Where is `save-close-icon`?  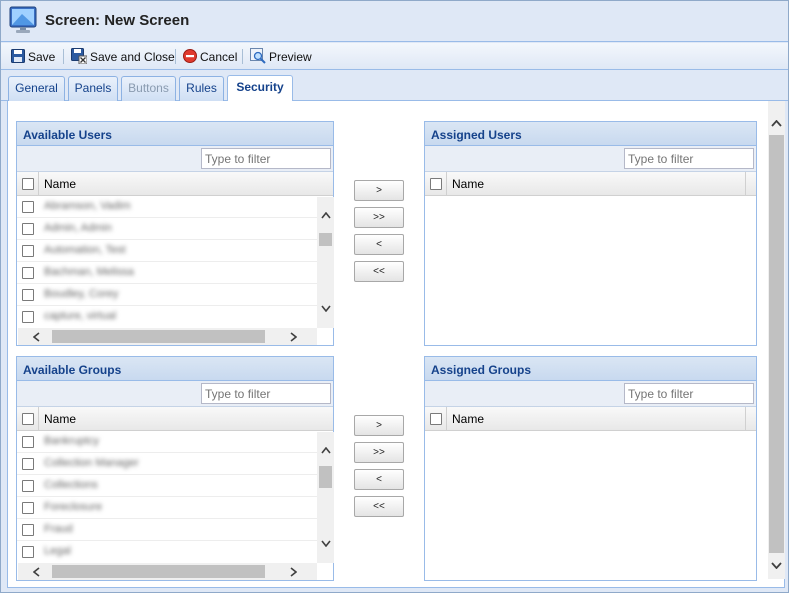 save-close-icon is located at coordinates (79, 57).